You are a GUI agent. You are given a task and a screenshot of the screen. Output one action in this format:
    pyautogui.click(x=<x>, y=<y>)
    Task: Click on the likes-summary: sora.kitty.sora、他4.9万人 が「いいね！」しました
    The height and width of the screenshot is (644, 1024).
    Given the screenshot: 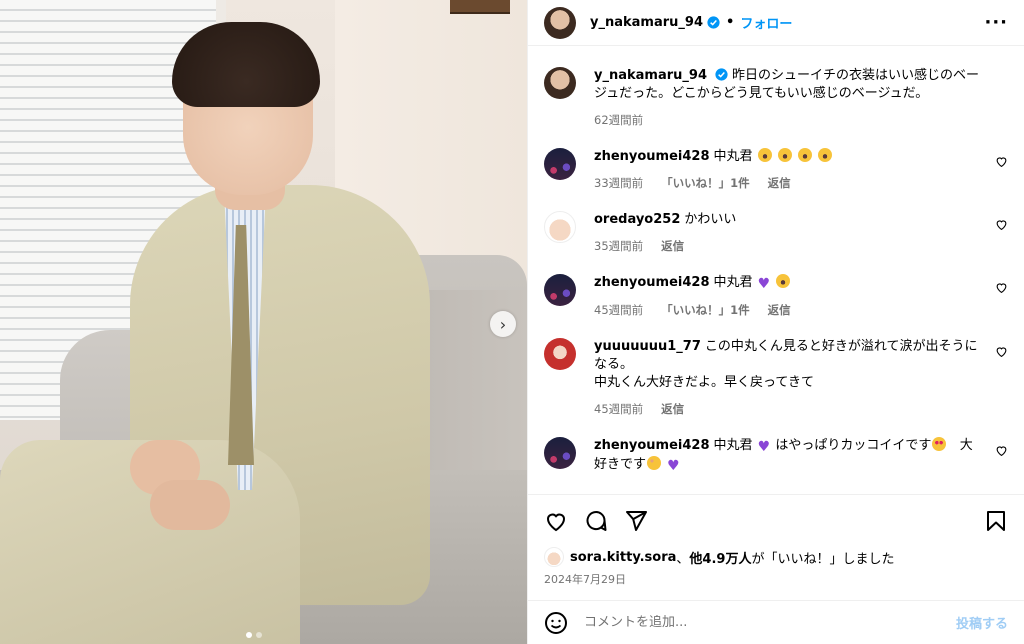 What is the action you would take?
    pyautogui.click(x=776, y=557)
    